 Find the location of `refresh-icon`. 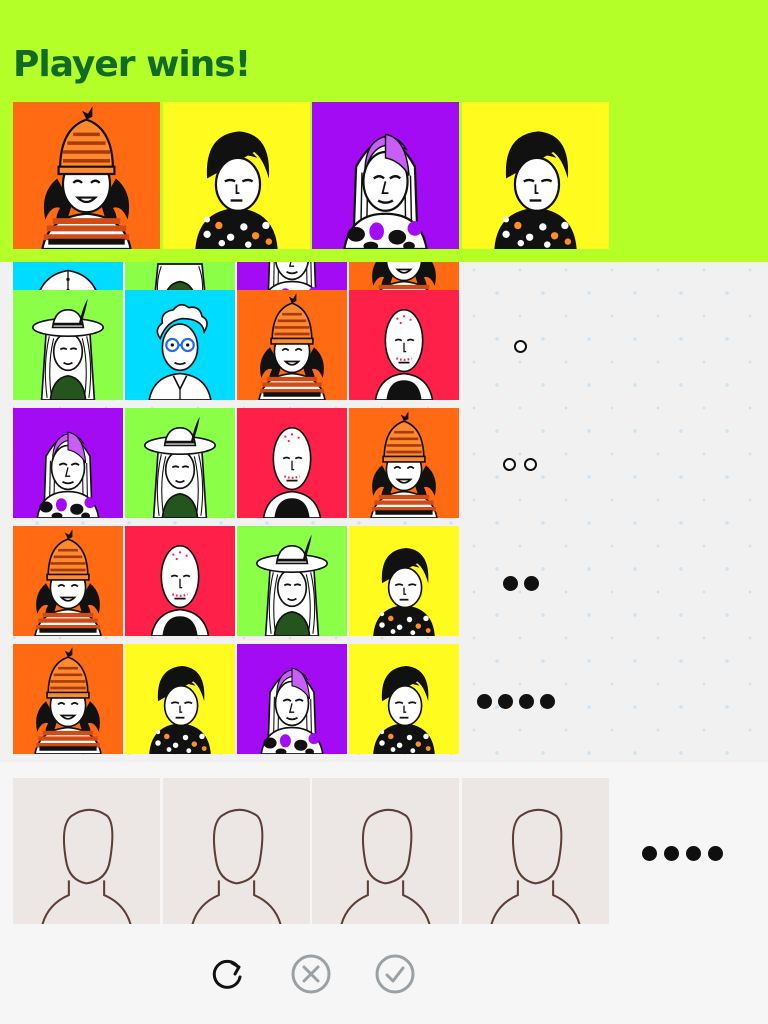

refresh-icon is located at coordinates (227, 974).